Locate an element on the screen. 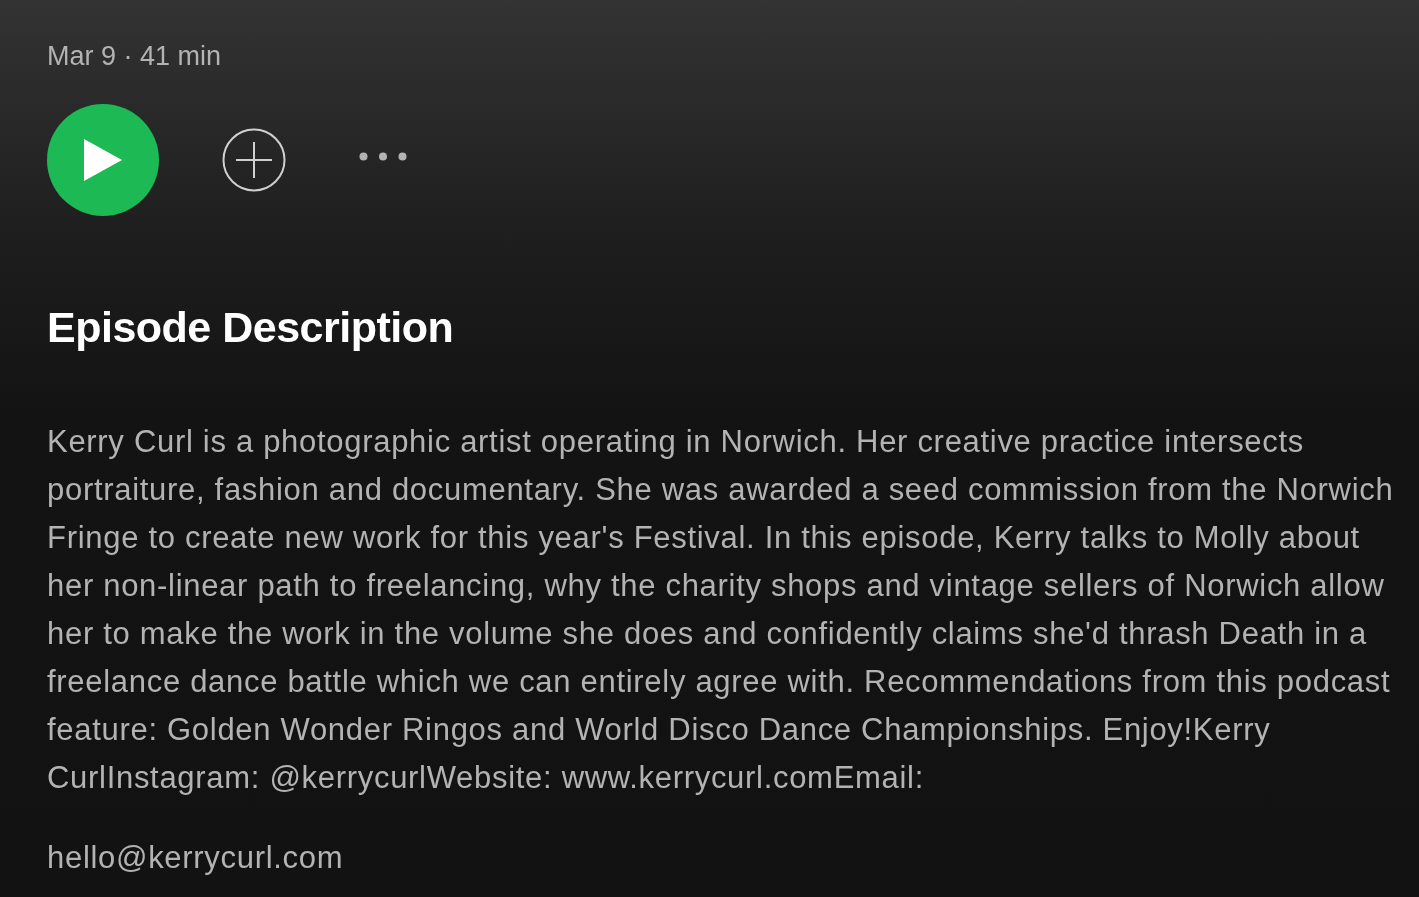 Image resolution: width=1419 pixels, height=897 pixels. more-dots-icon is located at coordinates (383, 156).